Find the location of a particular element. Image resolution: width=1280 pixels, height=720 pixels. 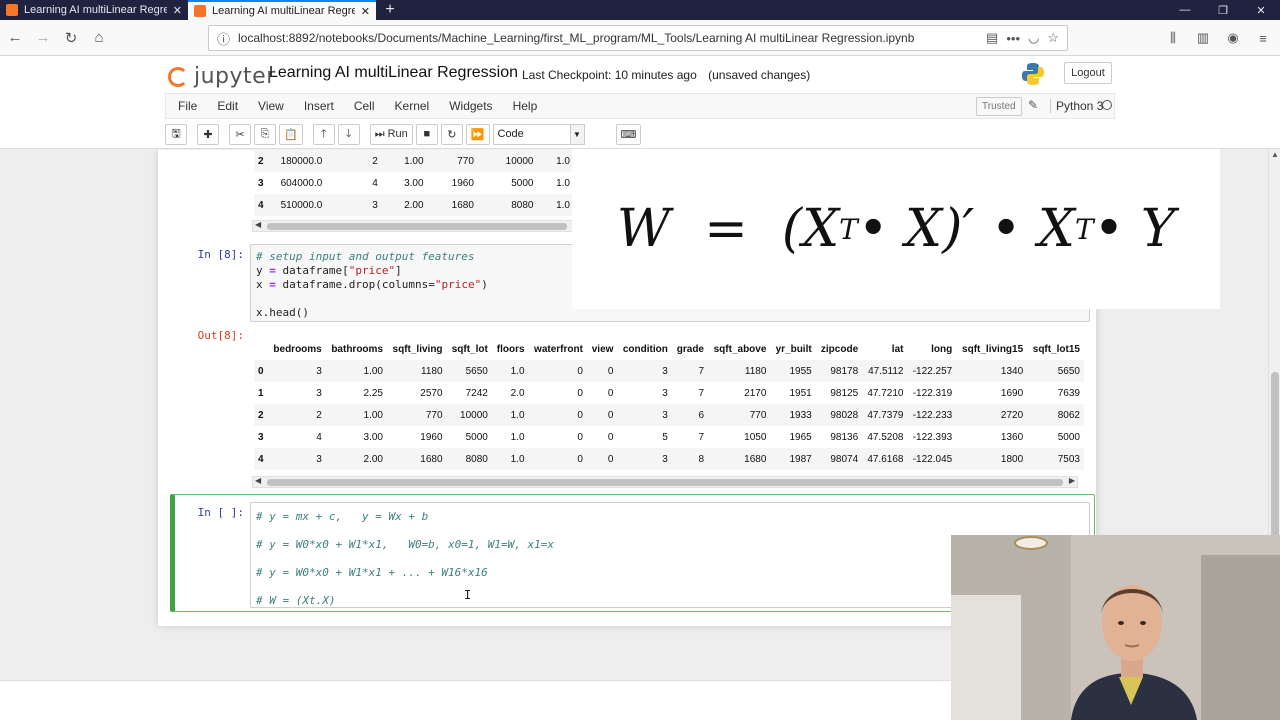

table-cell: 1955 is located at coordinates (800, 371).